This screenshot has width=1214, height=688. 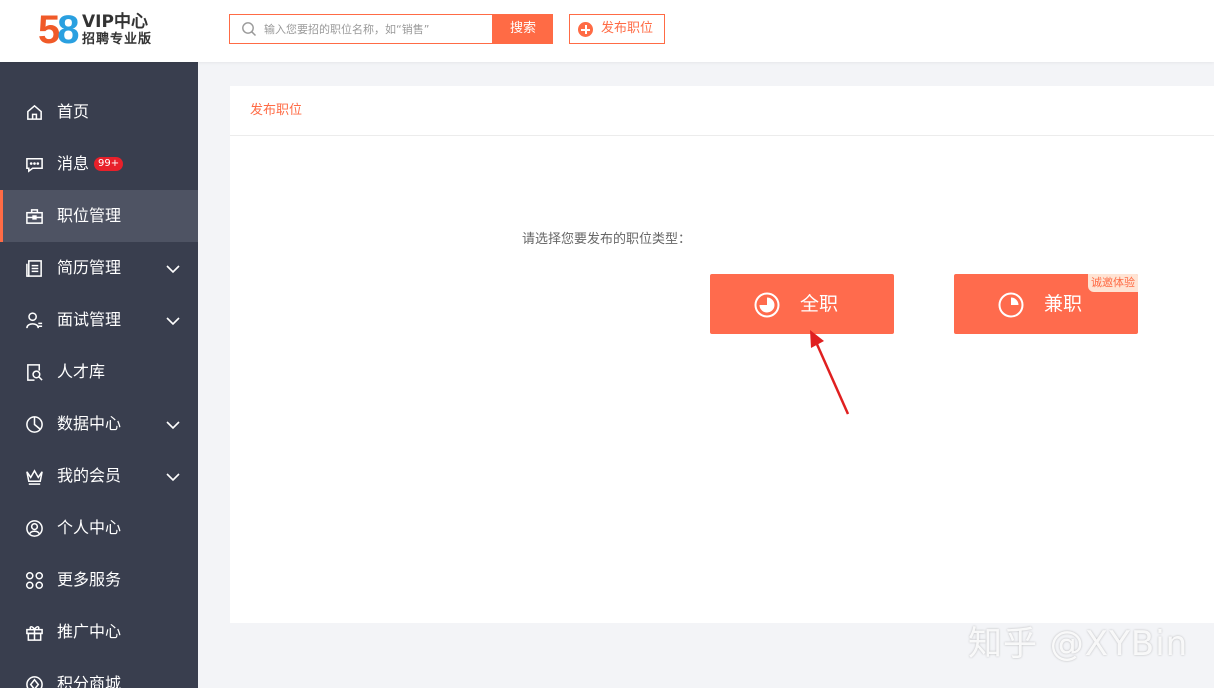 I want to click on sidebar-item-talent-pool: 人才库, so click(x=99, y=372).